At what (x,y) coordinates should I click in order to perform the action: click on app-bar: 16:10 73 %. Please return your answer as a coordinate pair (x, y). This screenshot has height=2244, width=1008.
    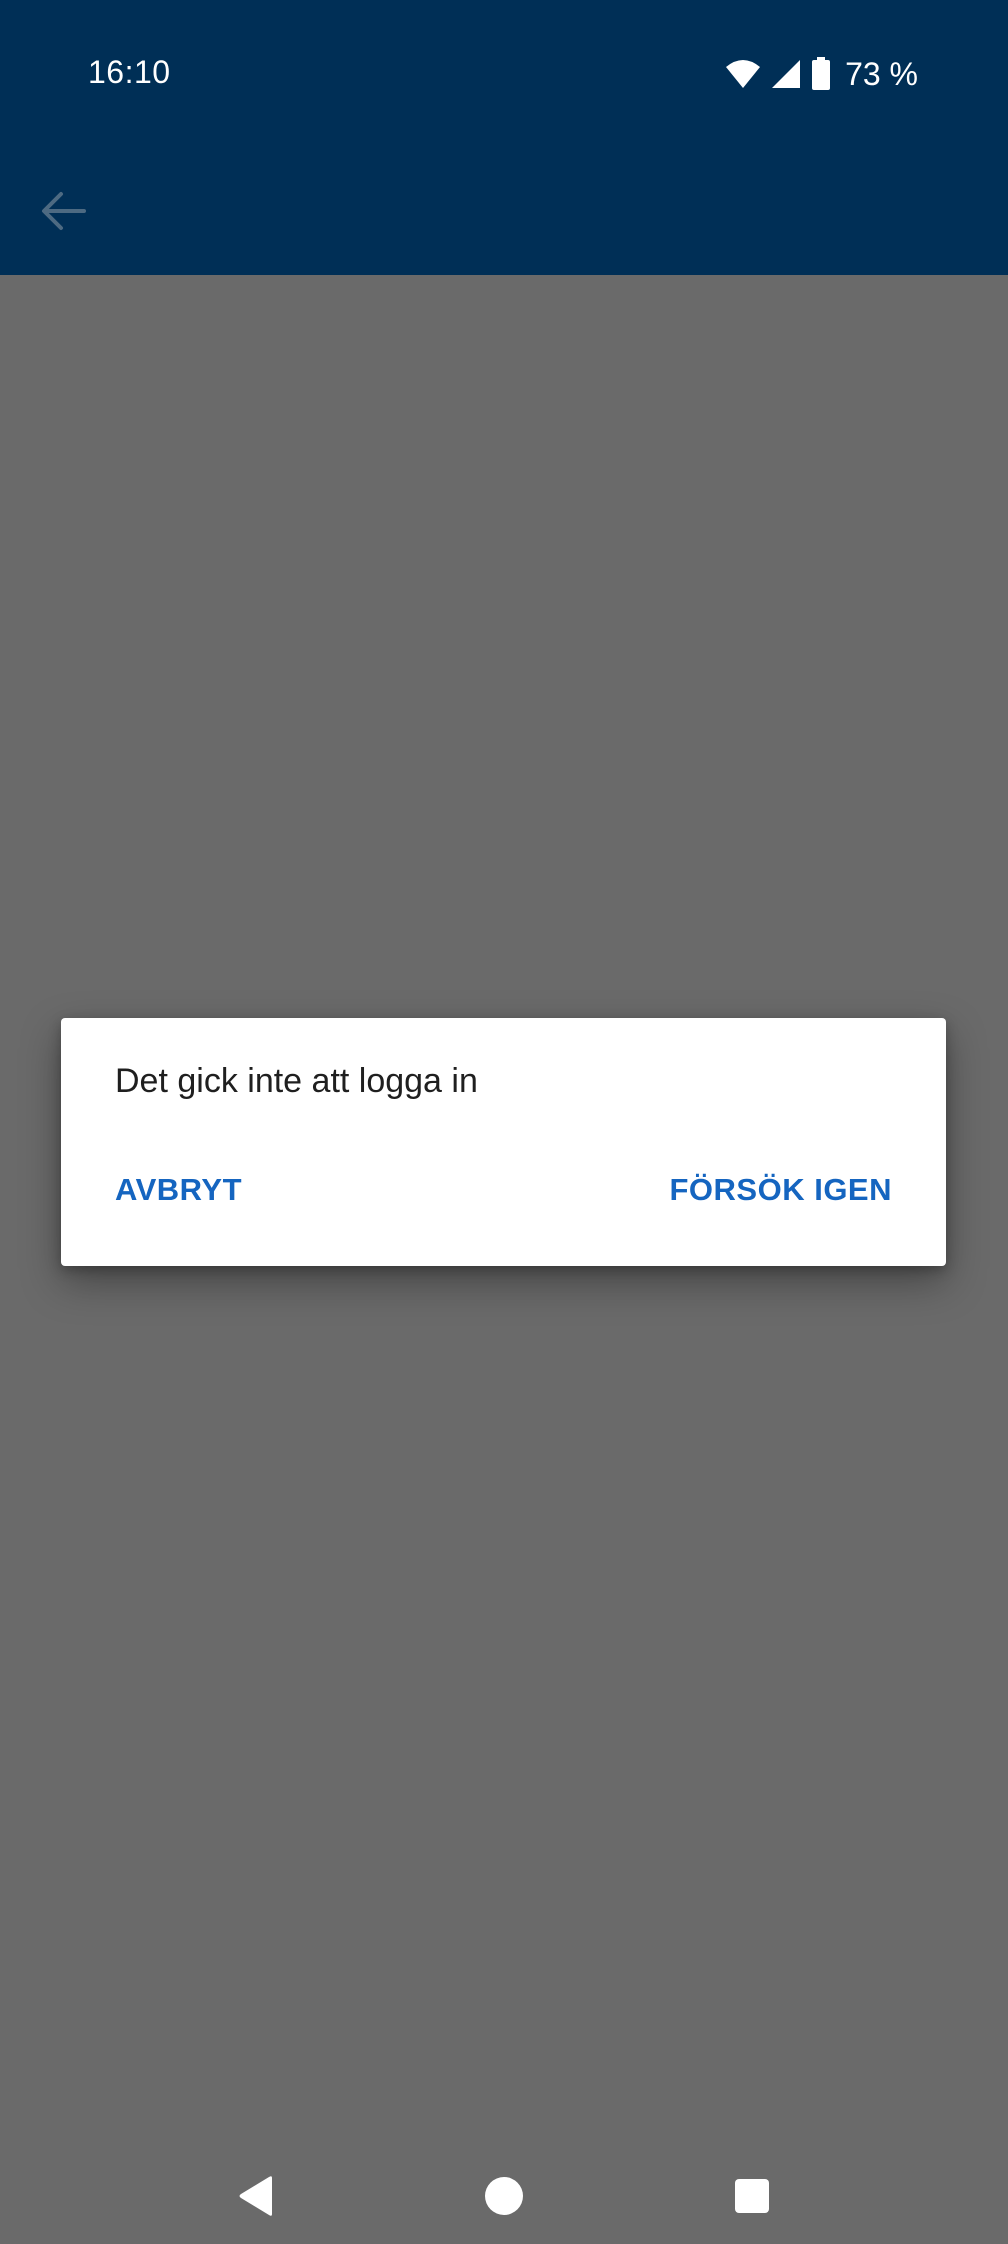
    Looking at the image, I should click on (504, 137).